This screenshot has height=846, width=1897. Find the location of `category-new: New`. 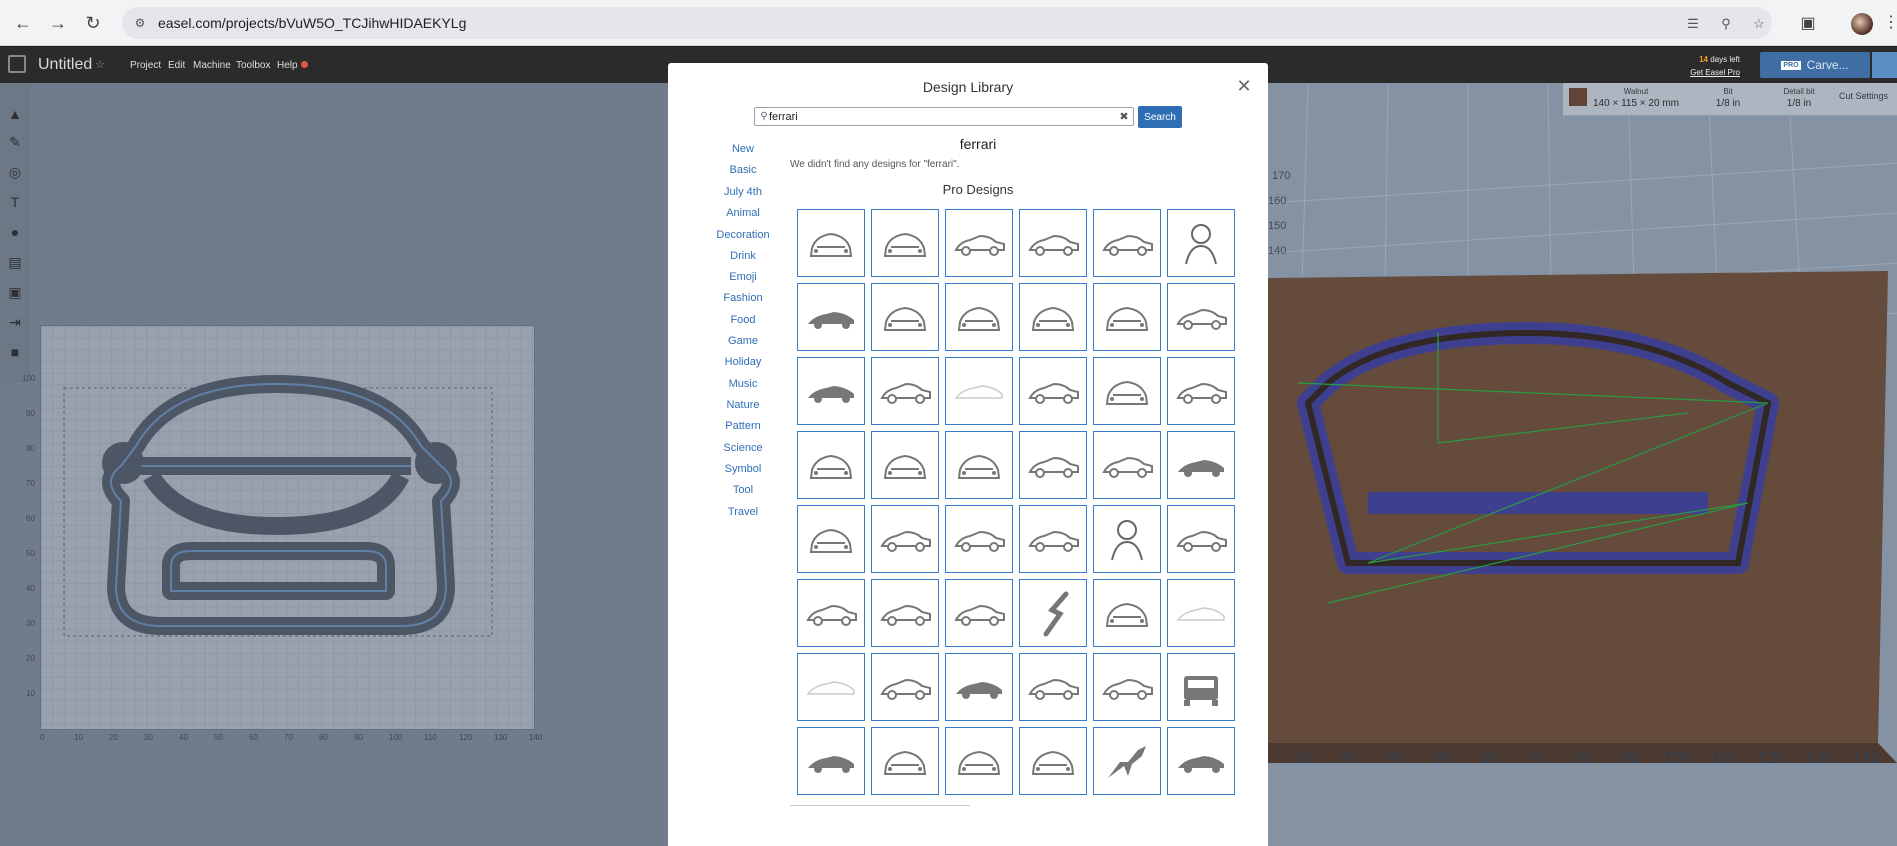

category-new: New is located at coordinates (743, 149).